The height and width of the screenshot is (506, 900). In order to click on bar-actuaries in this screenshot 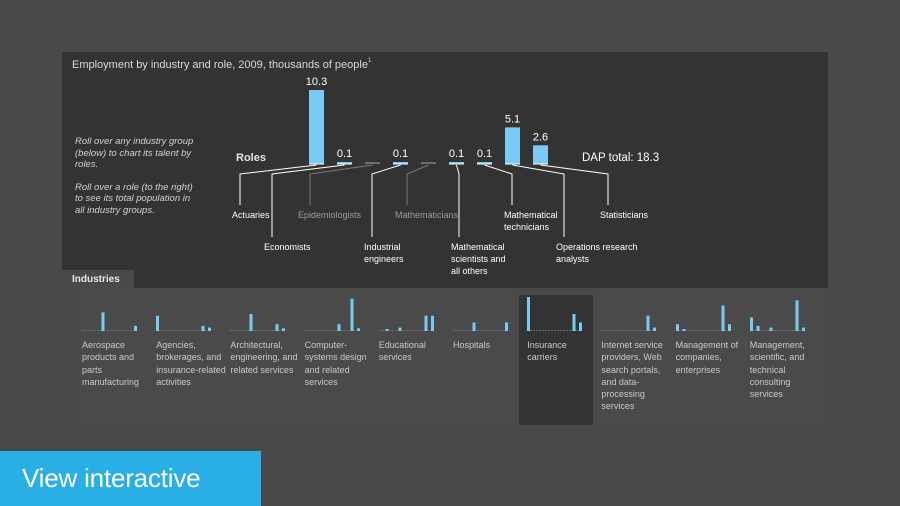, I will do `click(316, 127)`.